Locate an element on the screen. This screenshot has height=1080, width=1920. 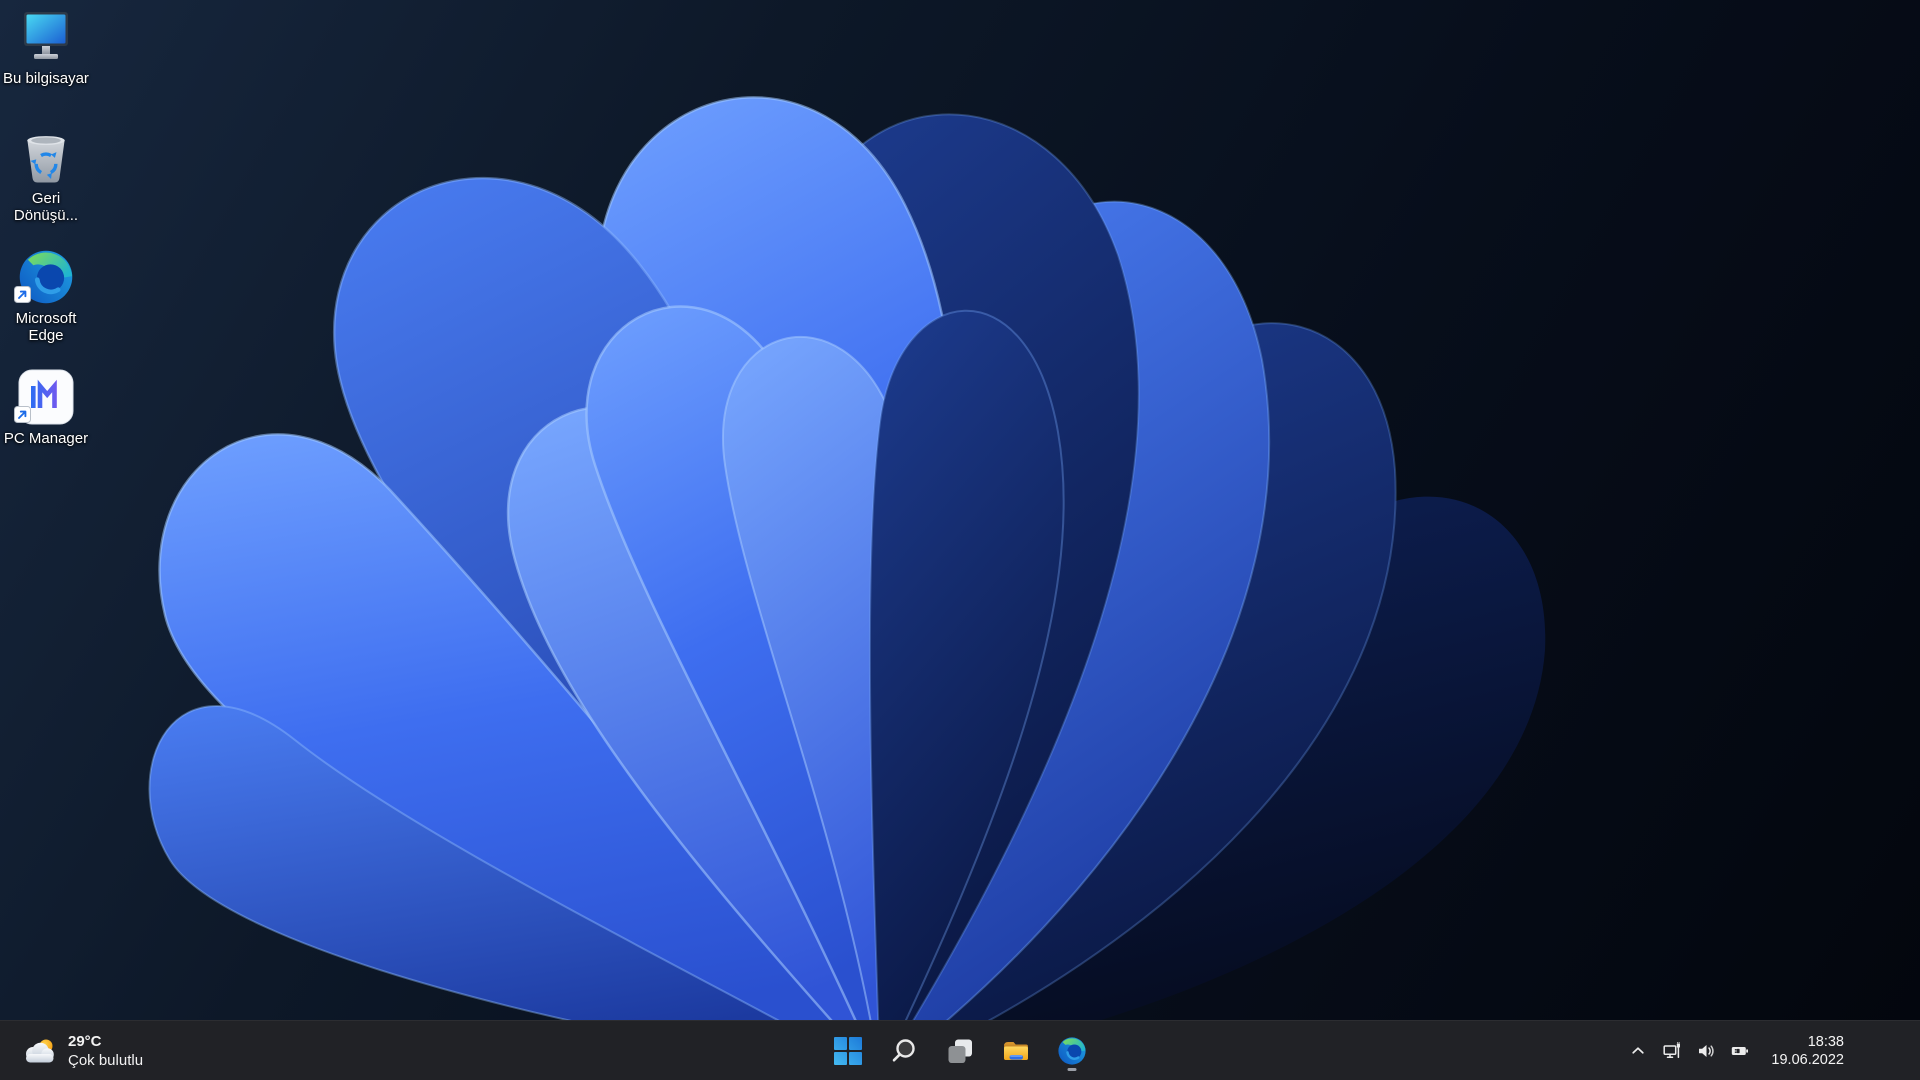
volume-tray-button is located at coordinates (1706, 1051).